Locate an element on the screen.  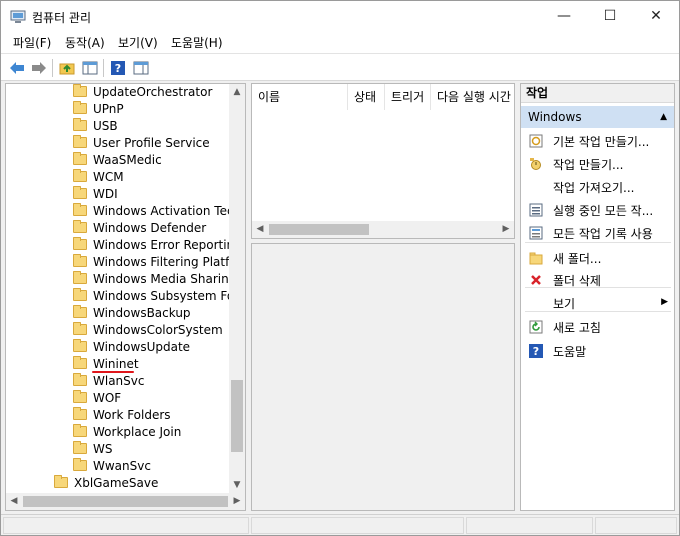
tree-item-label: WlanSvc is located at coordinates (119, 381).